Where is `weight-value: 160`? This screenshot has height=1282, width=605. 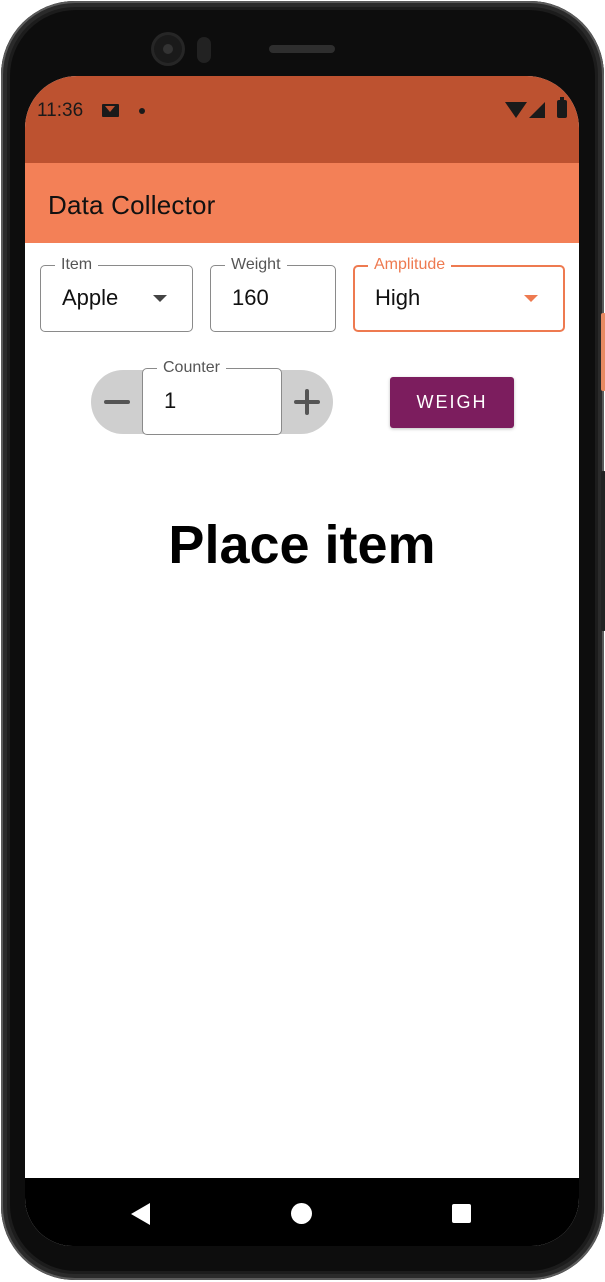 weight-value: 160 is located at coordinates (250, 297).